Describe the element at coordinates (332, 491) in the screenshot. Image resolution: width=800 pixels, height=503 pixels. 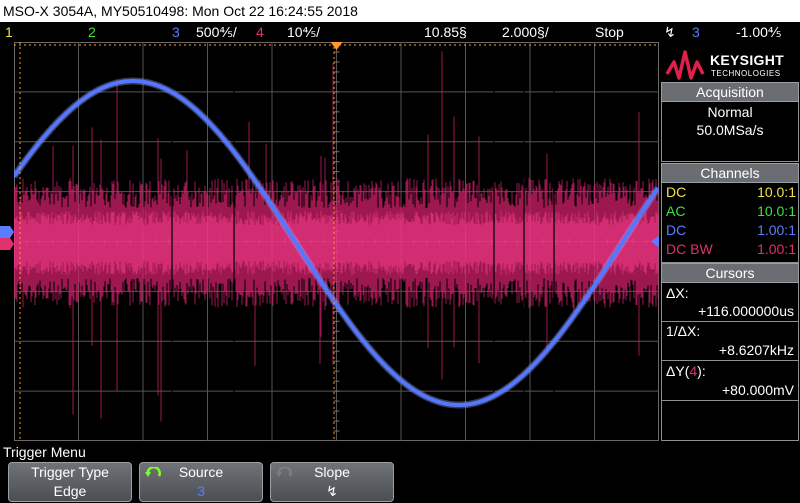
I see `softkey-value: ↯` at that location.